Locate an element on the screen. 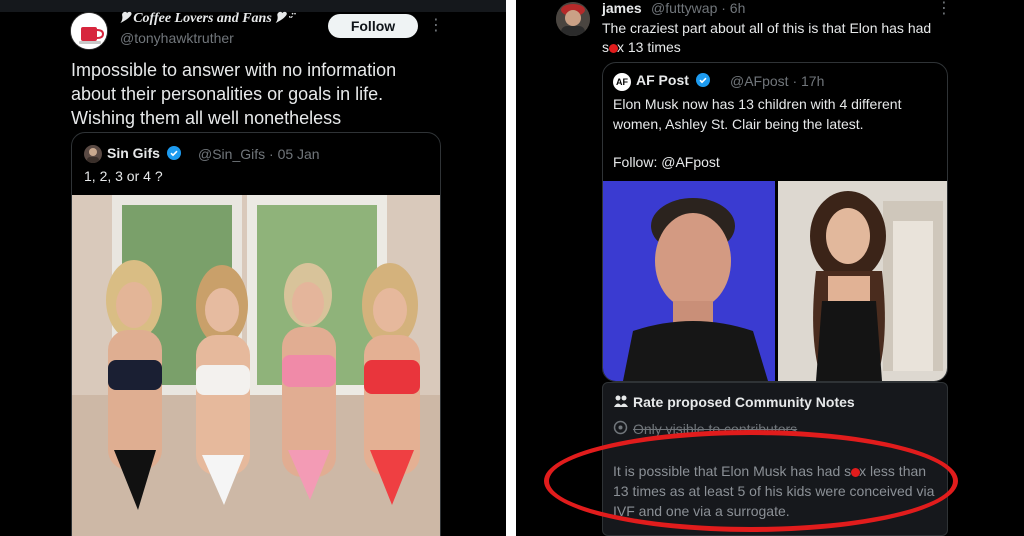 The height and width of the screenshot is (536, 1024). people-icon is located at coordinates (621, 401).